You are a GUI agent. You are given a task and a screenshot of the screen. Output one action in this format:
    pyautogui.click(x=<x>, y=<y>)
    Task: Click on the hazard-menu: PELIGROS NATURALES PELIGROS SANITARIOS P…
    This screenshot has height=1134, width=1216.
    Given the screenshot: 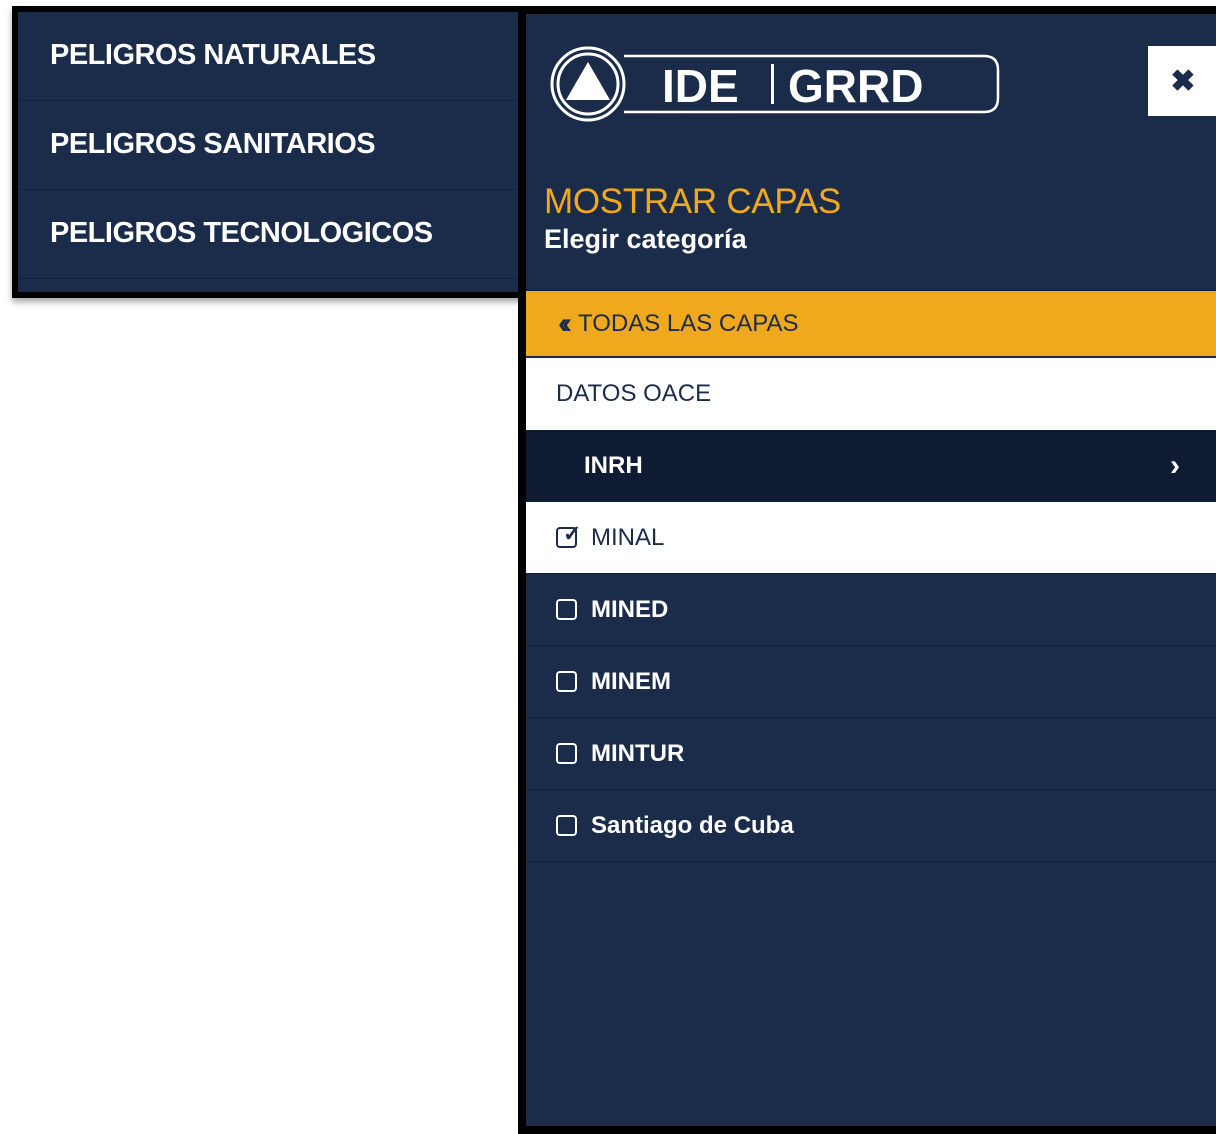 What is the action you would take?
    pyautogui.click(x=269, y=152)
    